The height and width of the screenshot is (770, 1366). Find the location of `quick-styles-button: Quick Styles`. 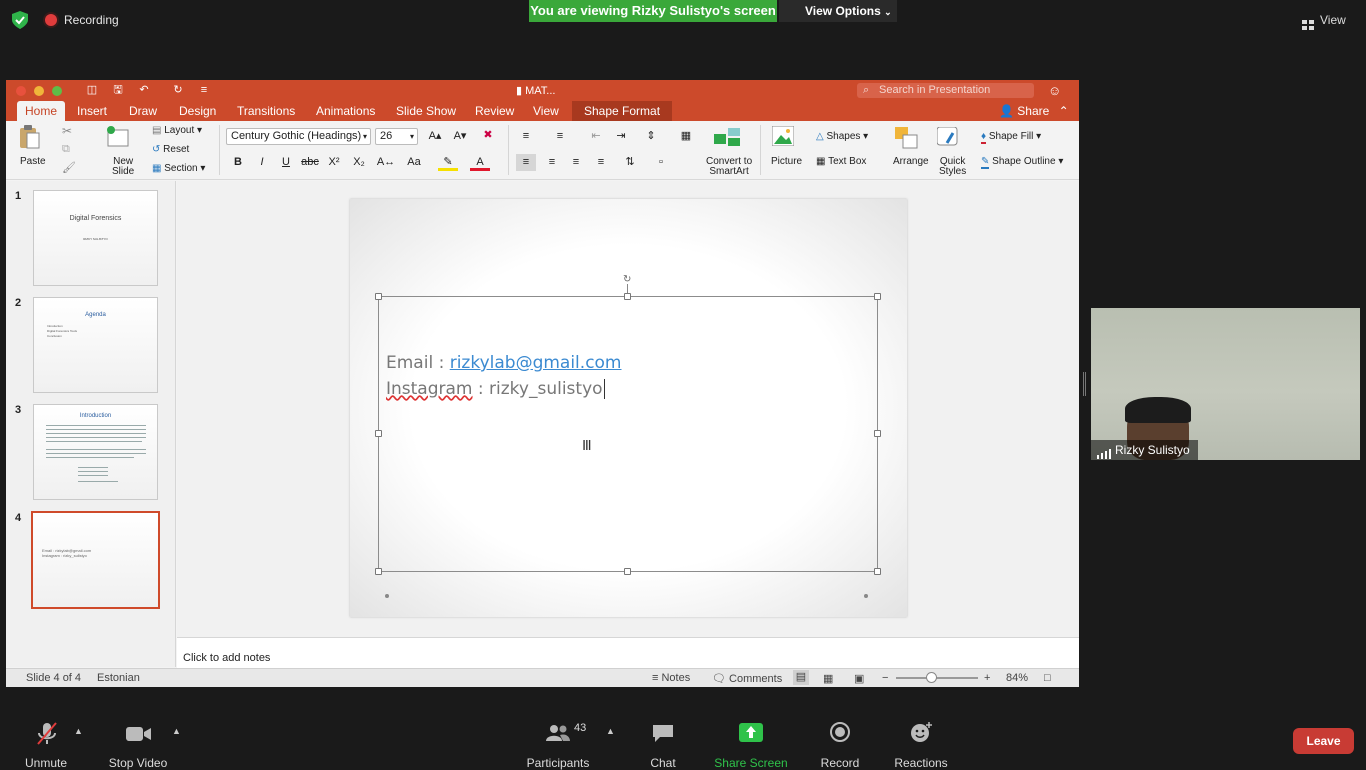

quick-styles-button: Quick Styles is located at coordinates (952, 167).